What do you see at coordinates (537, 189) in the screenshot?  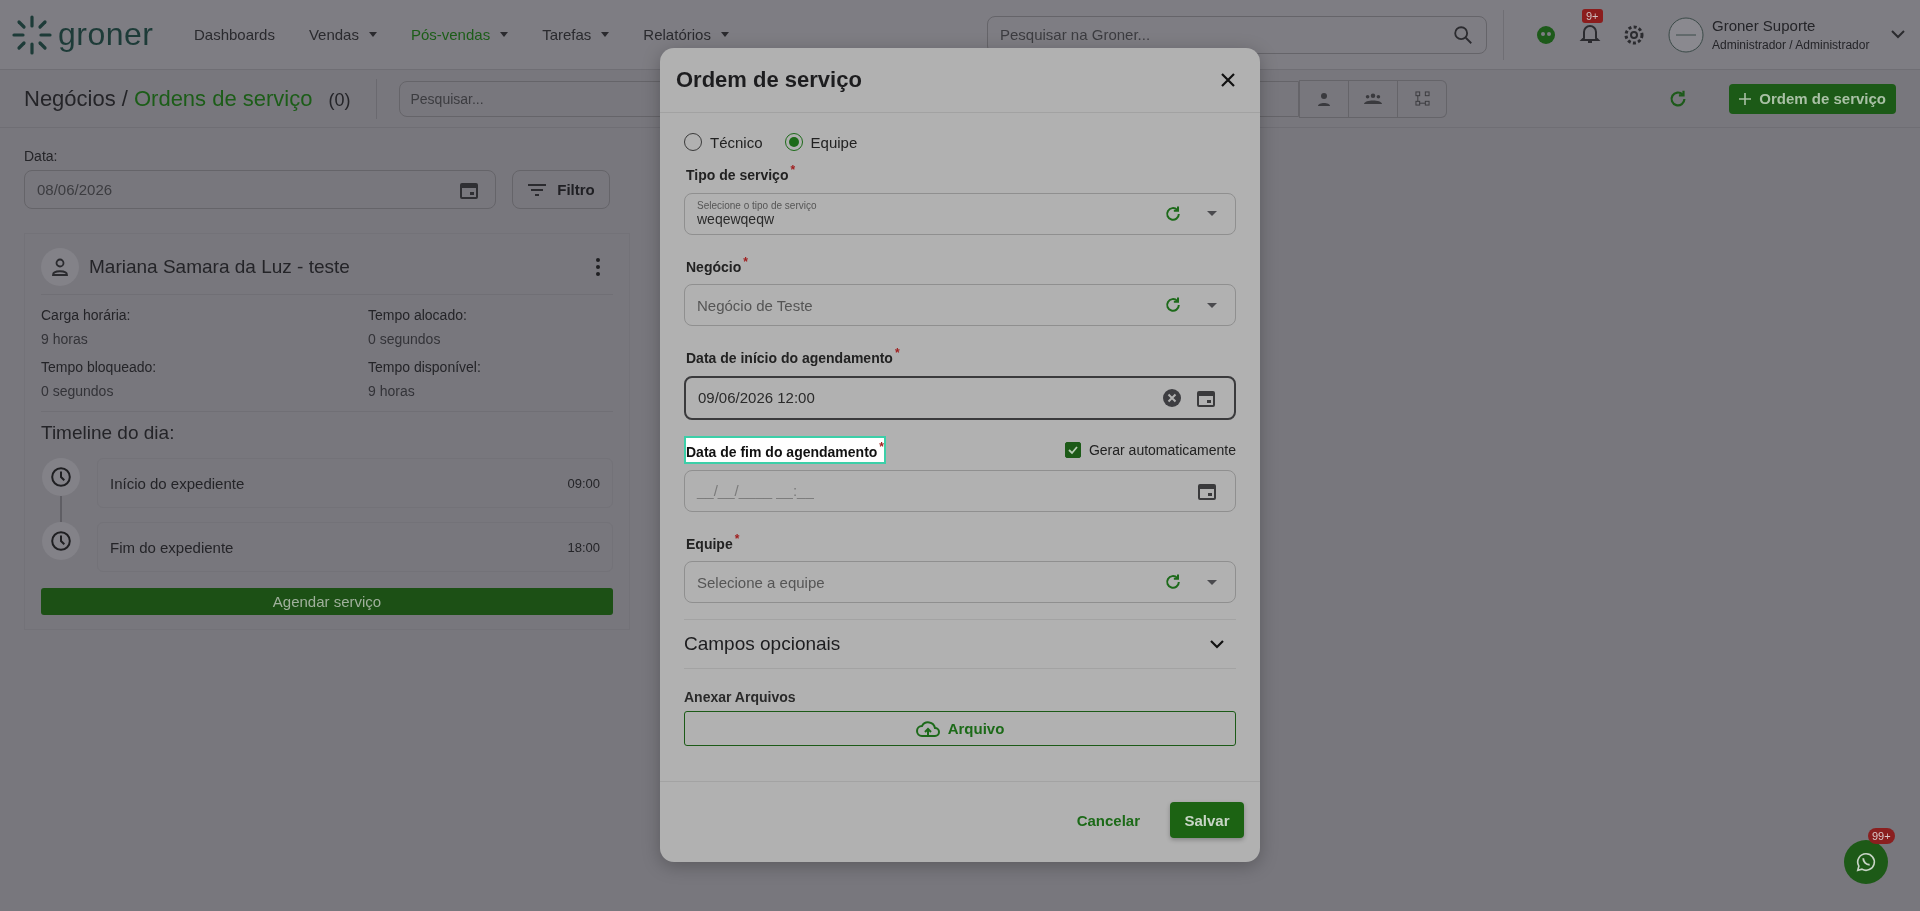 I see `filter-icon` at bounding box center [537, 189].